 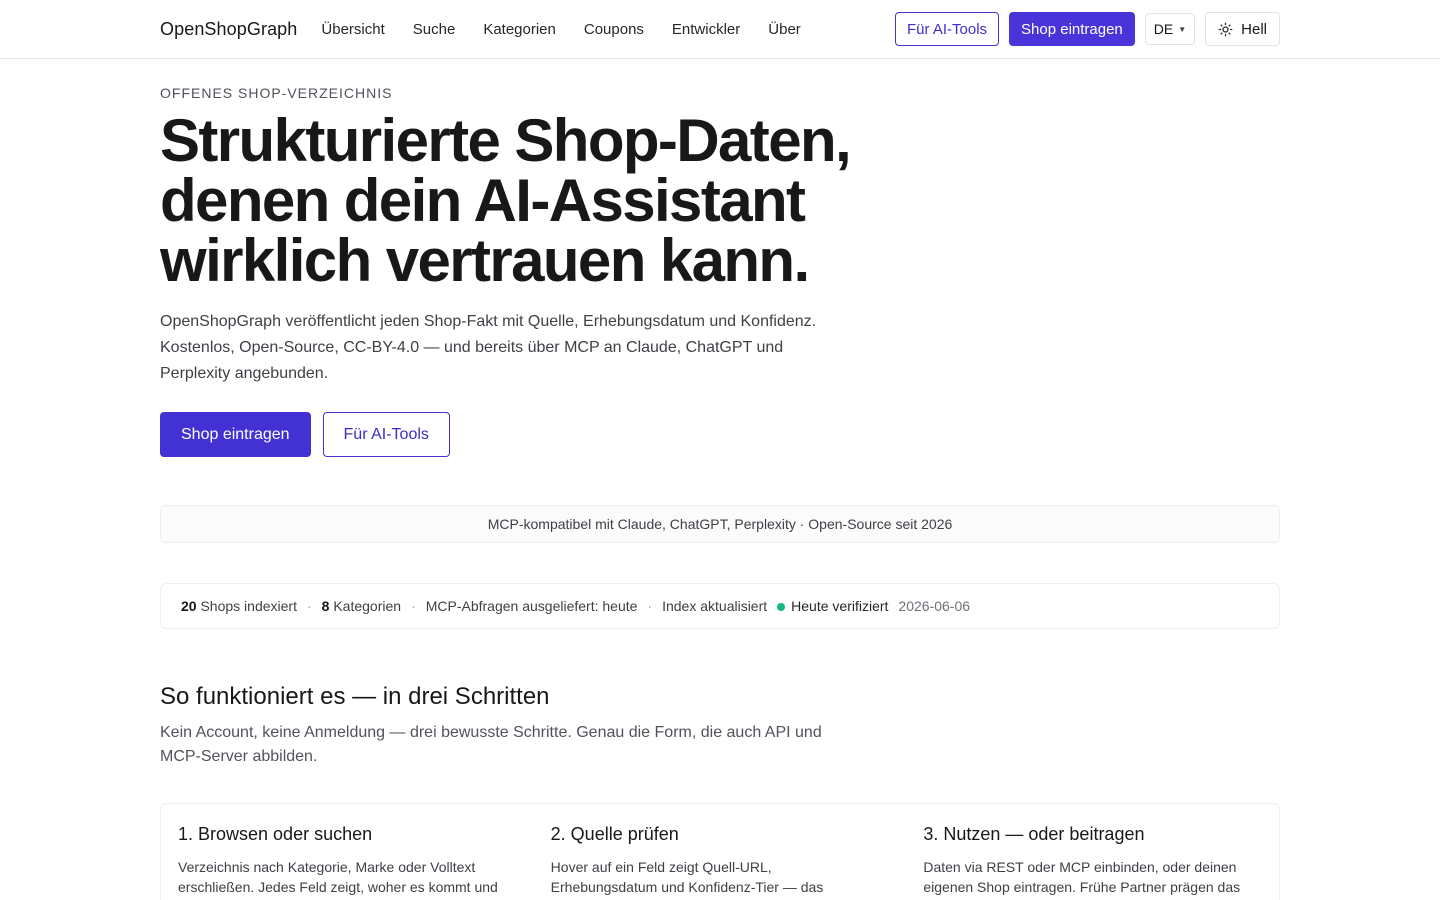 I want to click on header-actions: Für AI-Tools Shop eintragen DE ▼ Hell, so click(x=1087, y=29).